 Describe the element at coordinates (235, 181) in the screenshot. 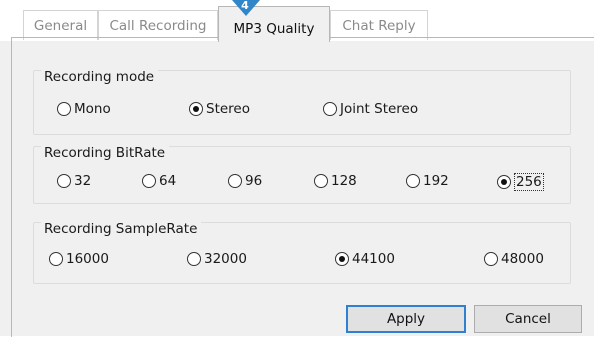

I see `radio-bitrate-96-circle` at that location.